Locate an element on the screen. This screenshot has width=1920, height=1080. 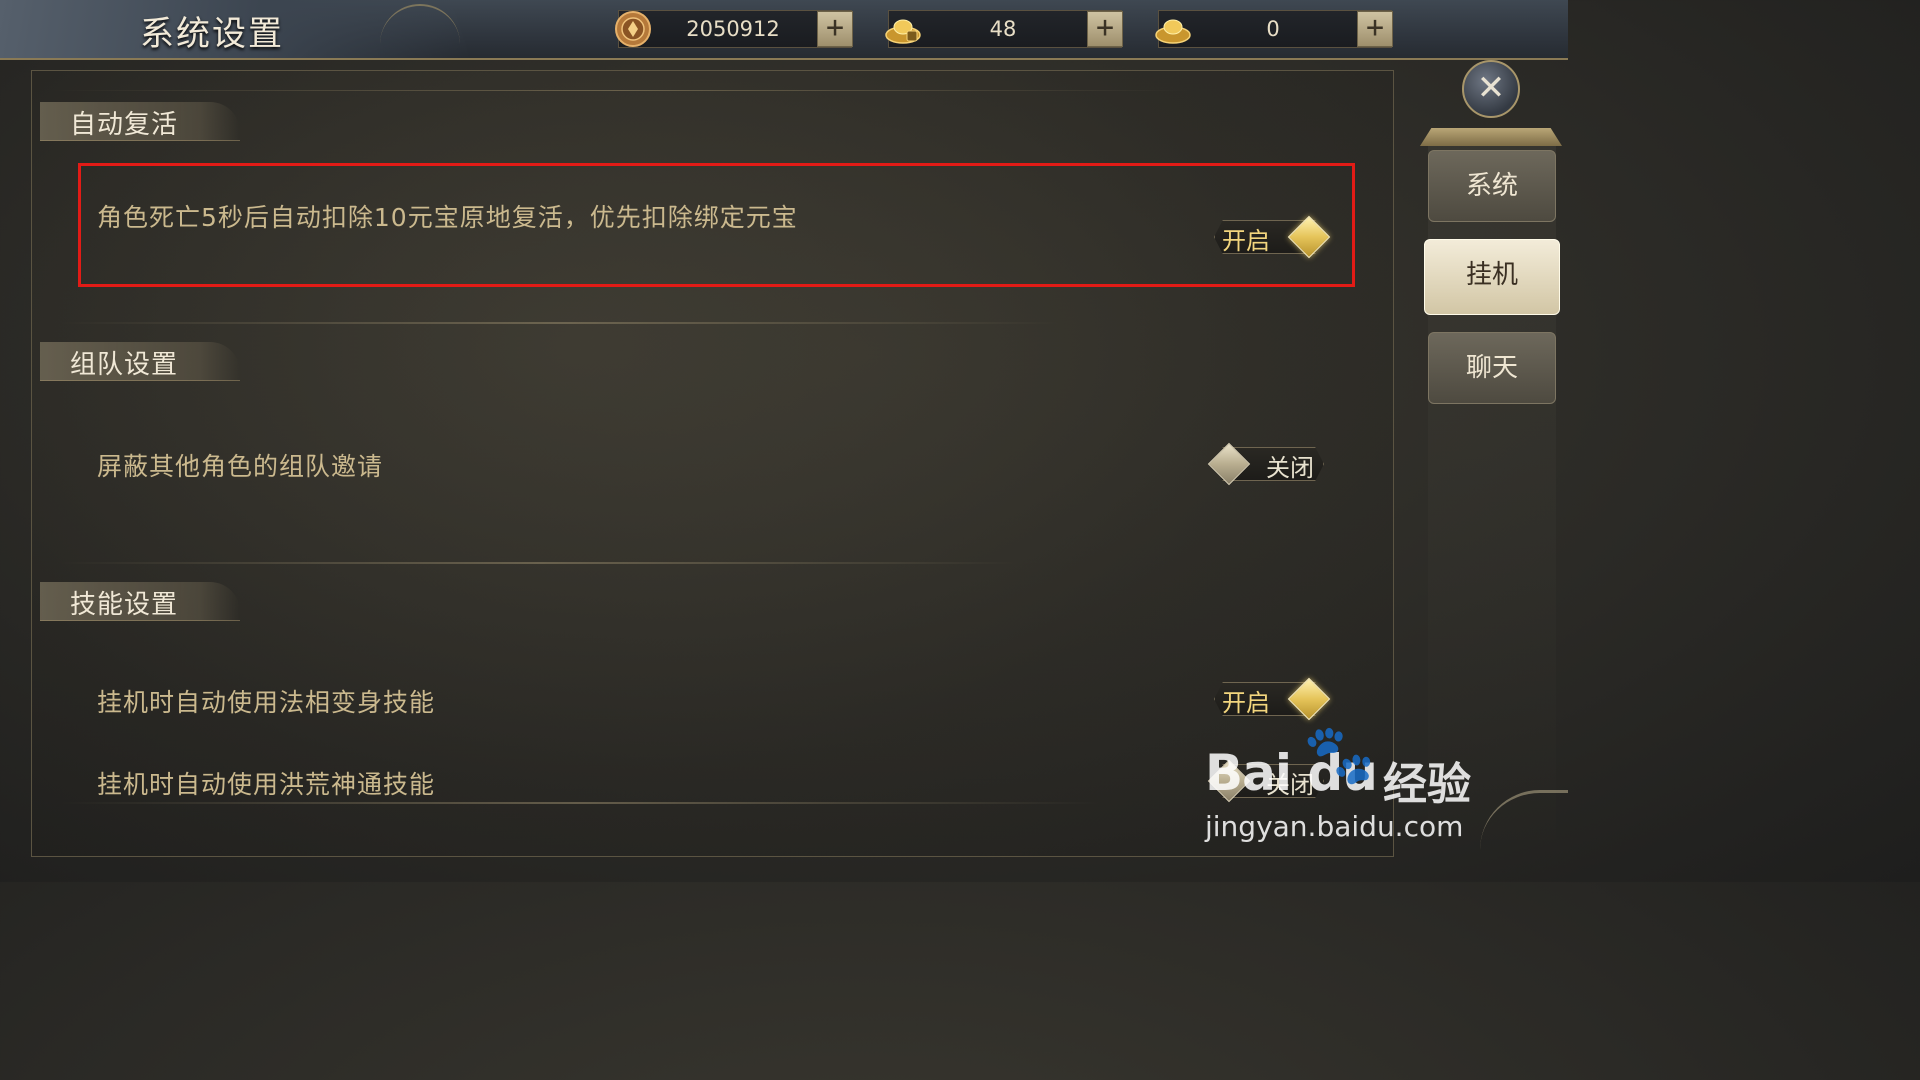
bound-gold-ingot-icon is located at coordinates (903, 31).